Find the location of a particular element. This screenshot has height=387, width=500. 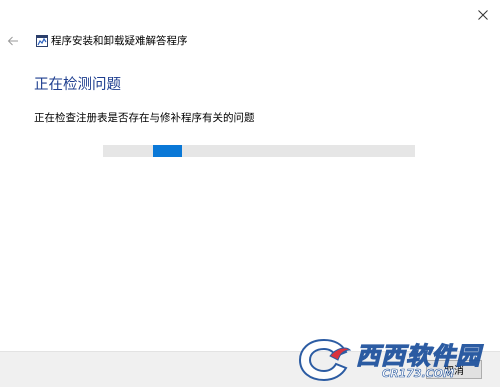

close-icon is located at coordinates (483, 15).